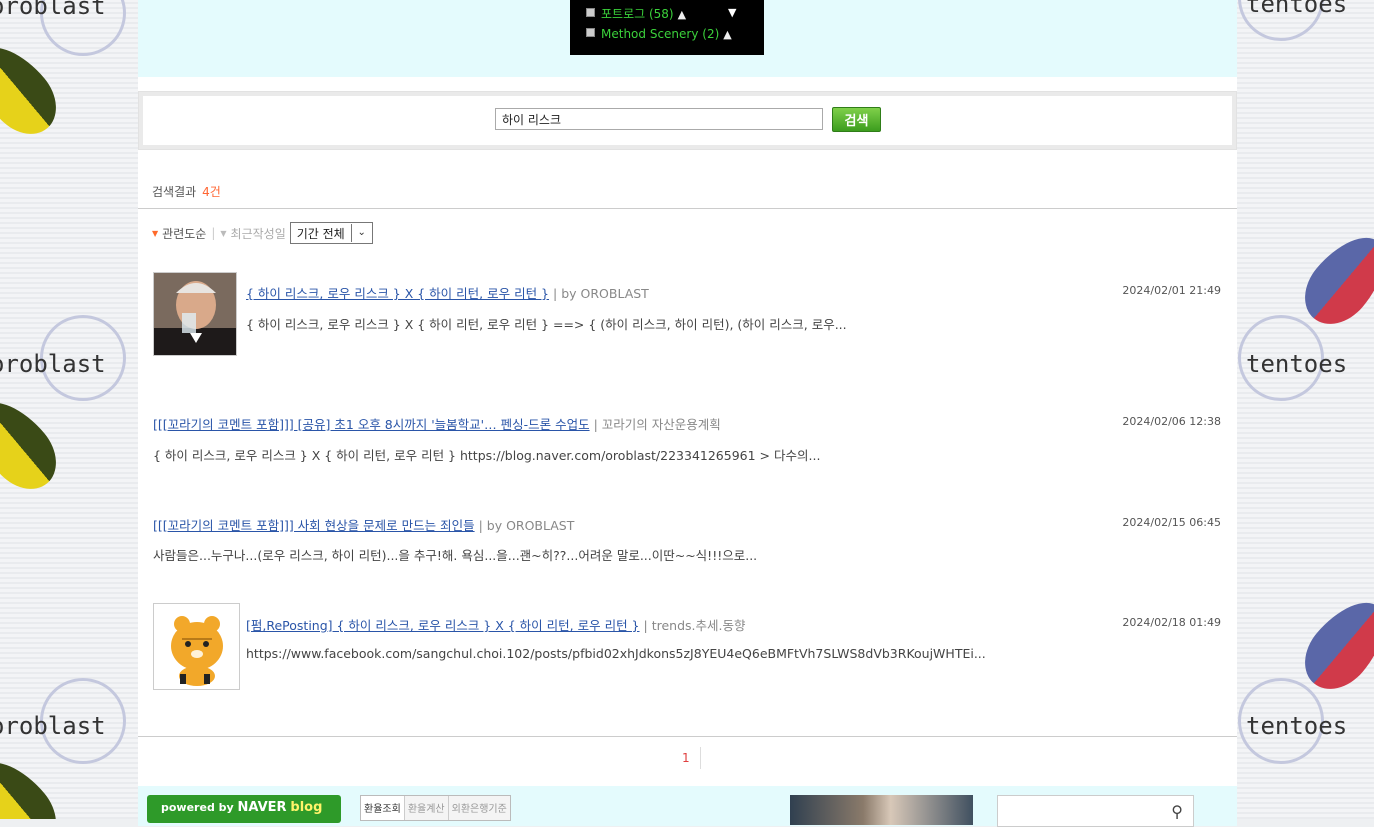 The width and height of the screenshot is (1374, 827). I want to click on sort-options: ▼ 관련도순 | ▼ 최근작성일 기간 전체 ⌄, so click(262, 233).